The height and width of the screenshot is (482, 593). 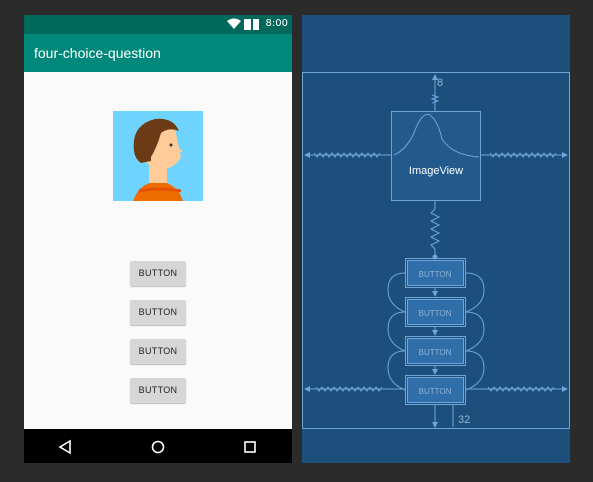 What do you see at coordinates (158, 24) in the screenshot?
I see `status-bar: 8:00` at bounding box center [158, 24].